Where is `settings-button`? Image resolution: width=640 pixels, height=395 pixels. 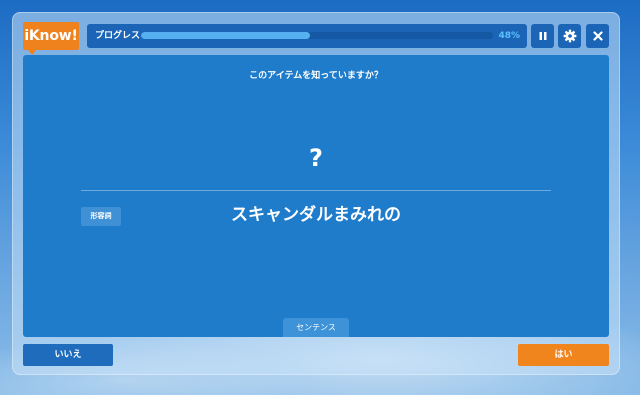 settings-button is located at coordinates (569, 36).